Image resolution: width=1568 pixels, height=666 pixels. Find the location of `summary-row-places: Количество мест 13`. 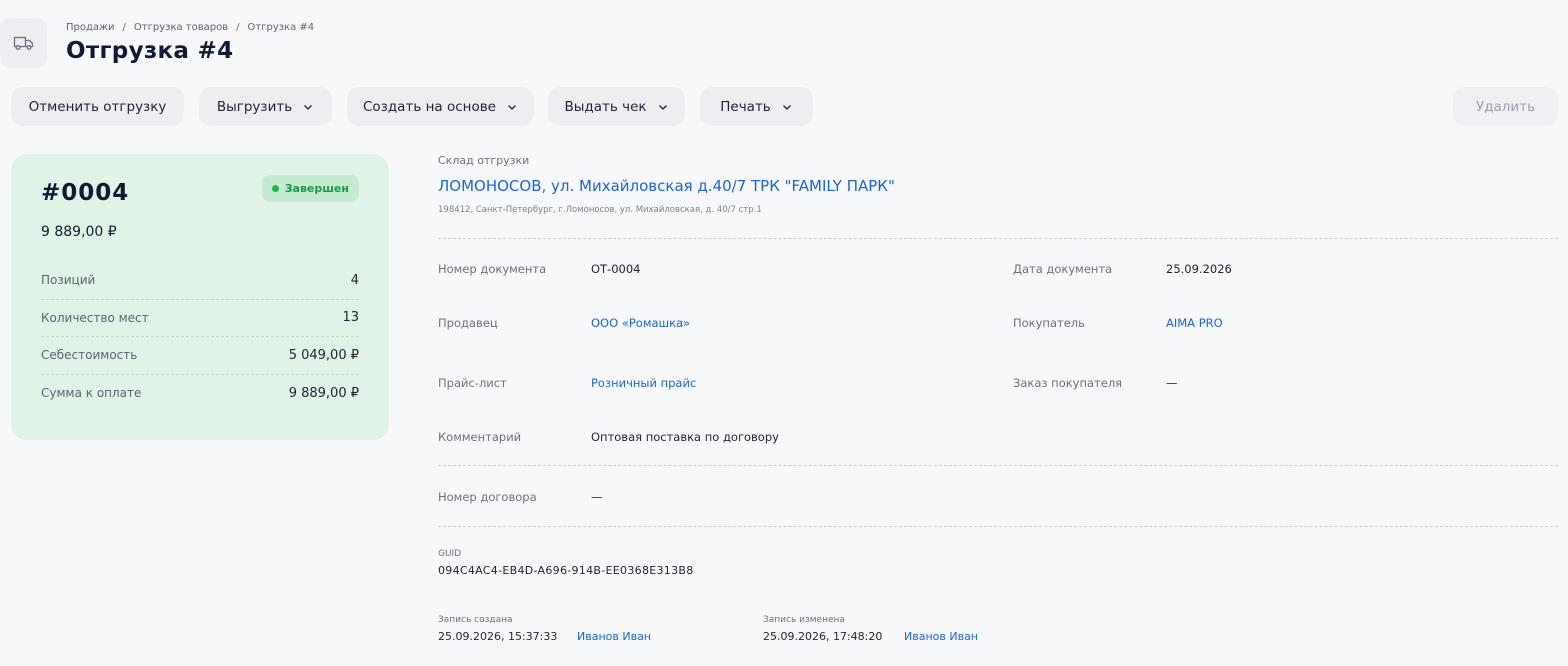

summary-row-places: Количество мест 13 is located at coordinates (200, 318).